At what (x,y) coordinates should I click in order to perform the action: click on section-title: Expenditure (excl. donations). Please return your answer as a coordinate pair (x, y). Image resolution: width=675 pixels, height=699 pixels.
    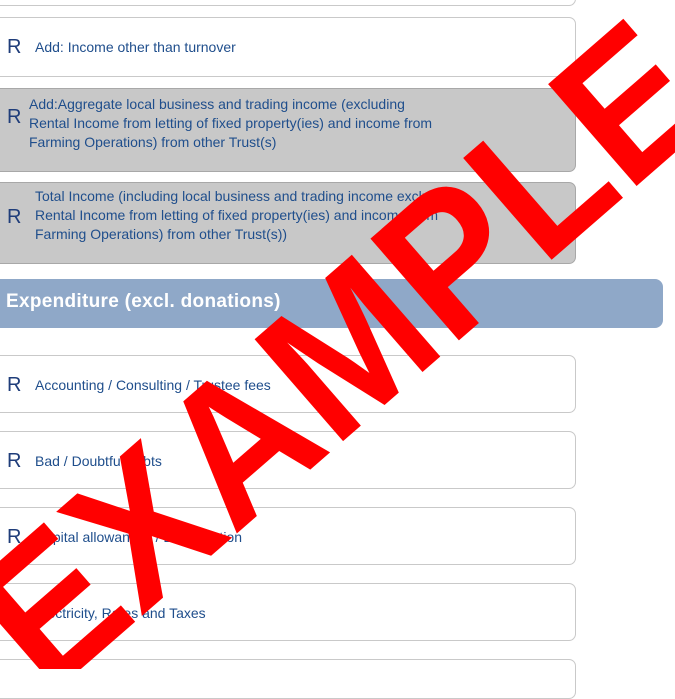
    Looking at the image, I should click on (143, 301).